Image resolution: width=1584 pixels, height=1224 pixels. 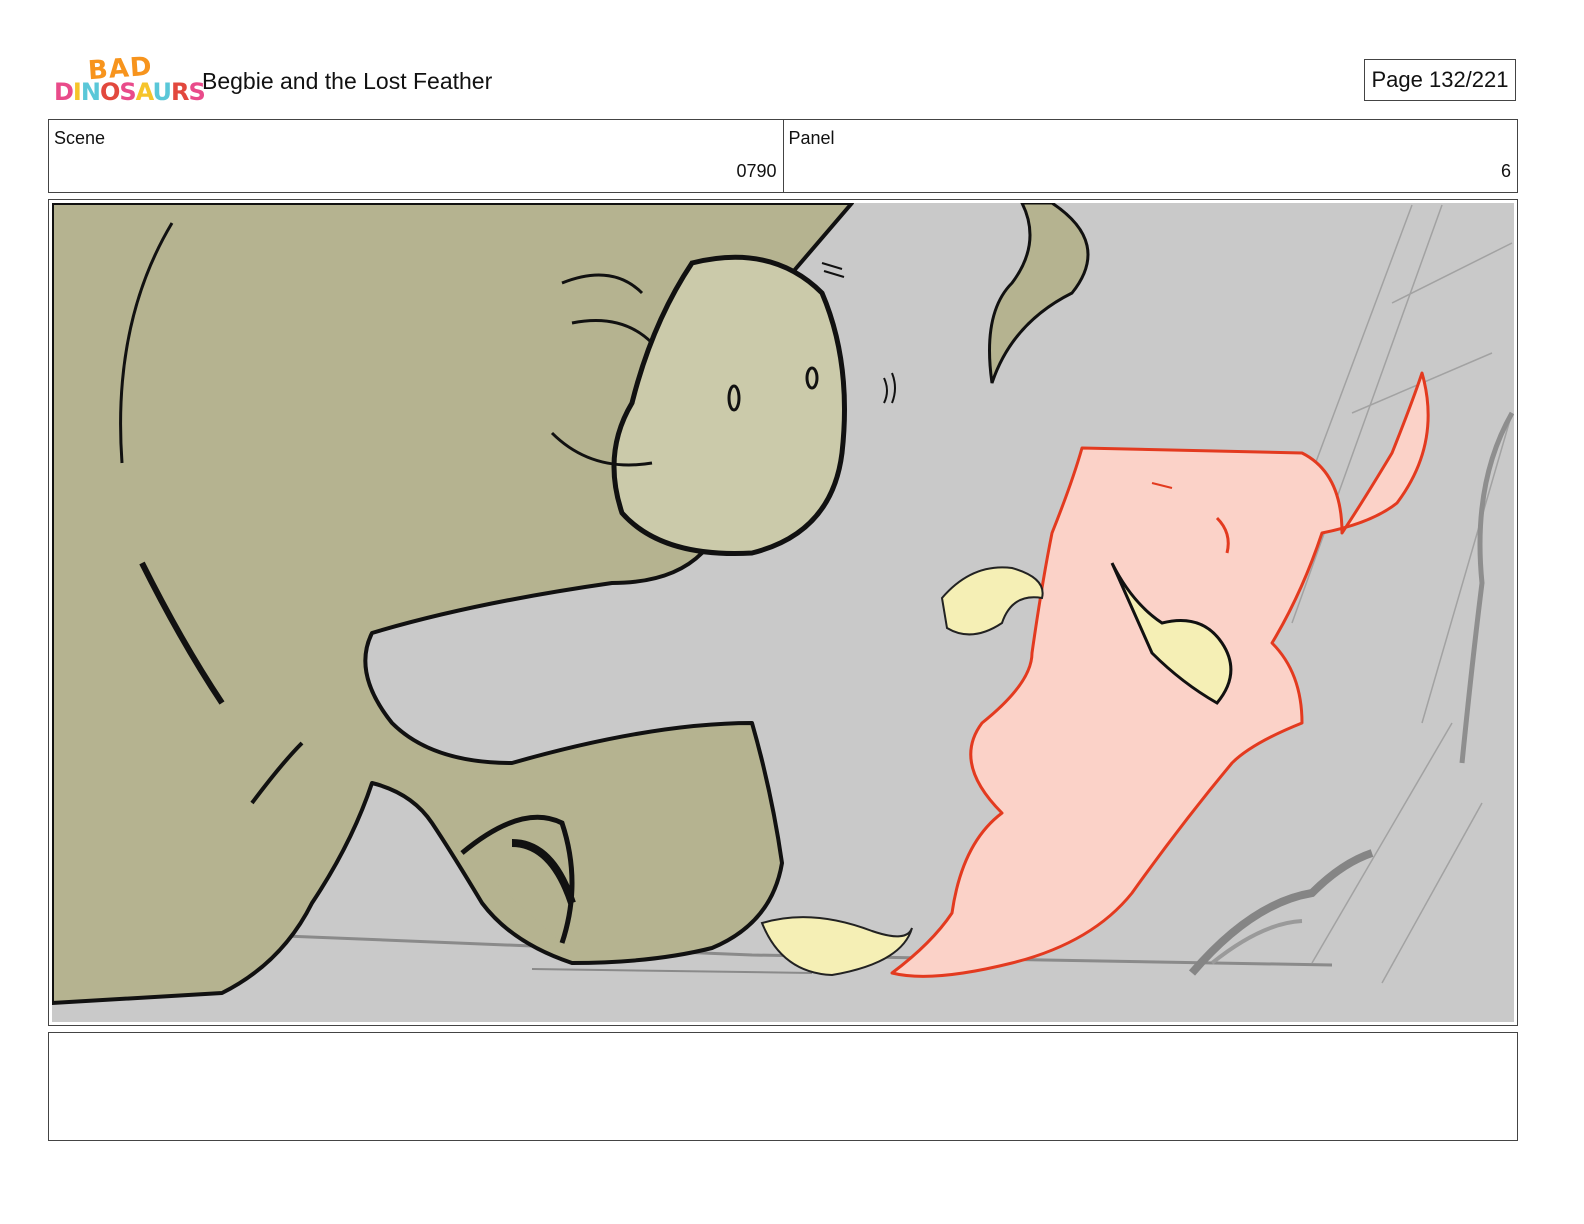 What do you see at coordinates (811, 138) in the screenshot?
I see `panel-label: Panel` at bounding box center [811, 138].